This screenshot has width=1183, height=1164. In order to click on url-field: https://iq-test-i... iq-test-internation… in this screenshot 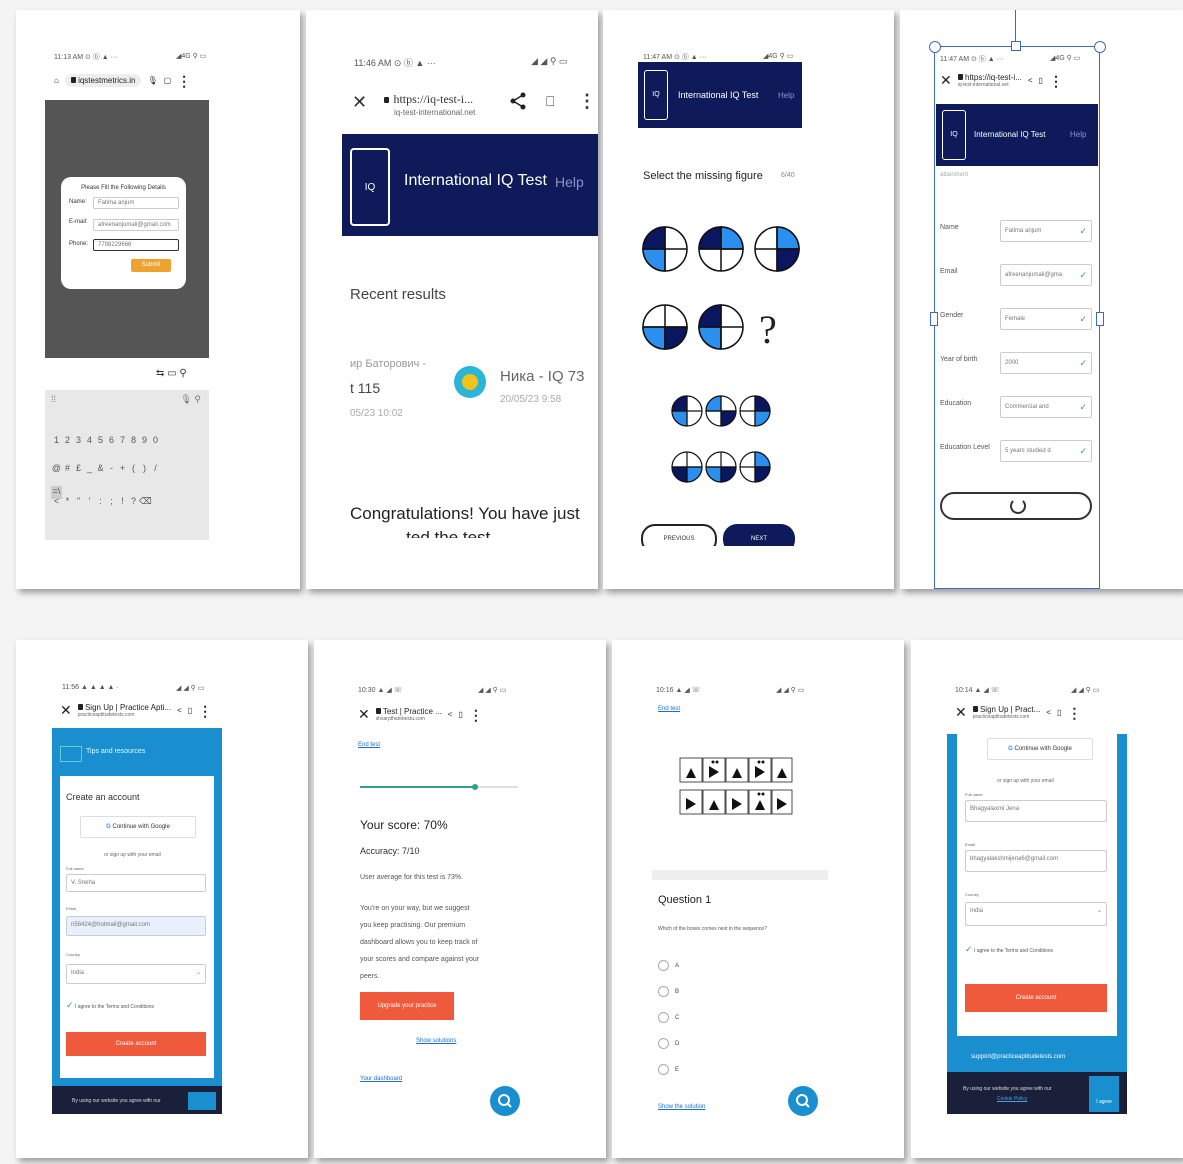, I will do `click(429, 103)`.